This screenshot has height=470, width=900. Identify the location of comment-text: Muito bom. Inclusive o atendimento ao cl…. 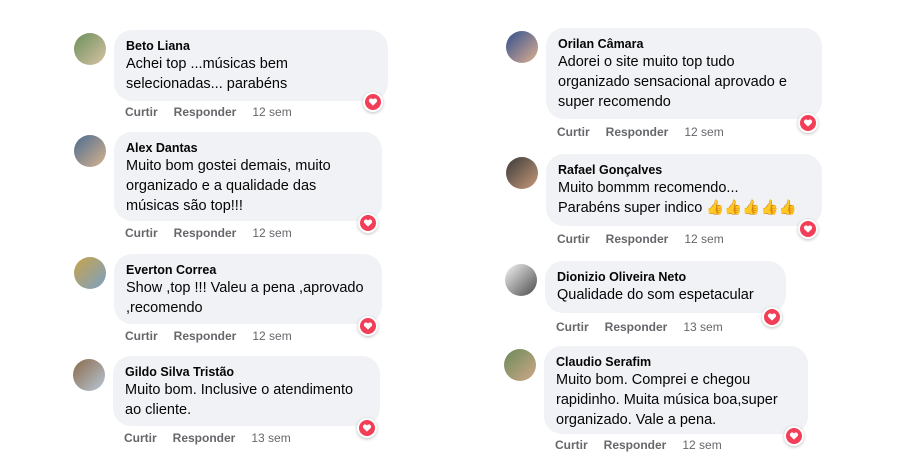
(239, 400).